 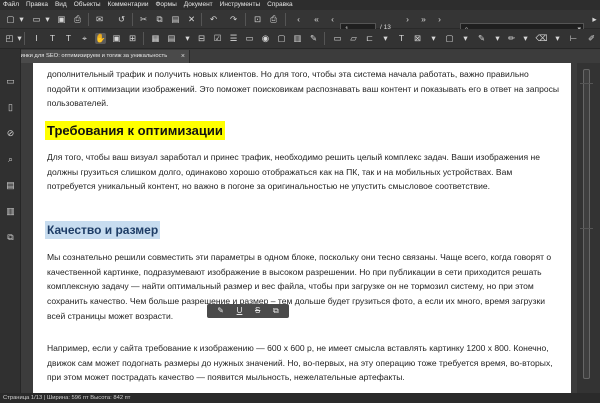 What do you see at coordinates (121, 19) in the screenshot?
I see `undo-history-icon: ↺` at bounding box center [121, 19].